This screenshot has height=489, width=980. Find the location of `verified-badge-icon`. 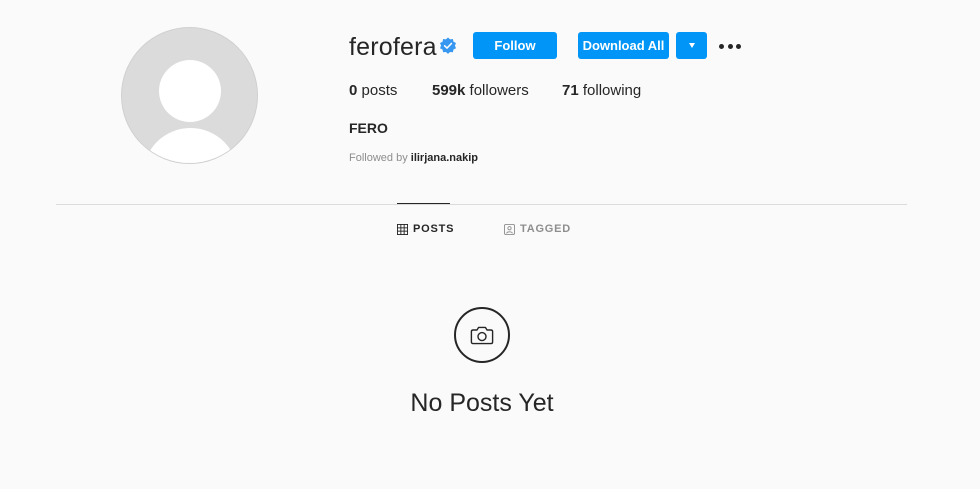

verified-badge-icon is located at coordinates (448, 45).